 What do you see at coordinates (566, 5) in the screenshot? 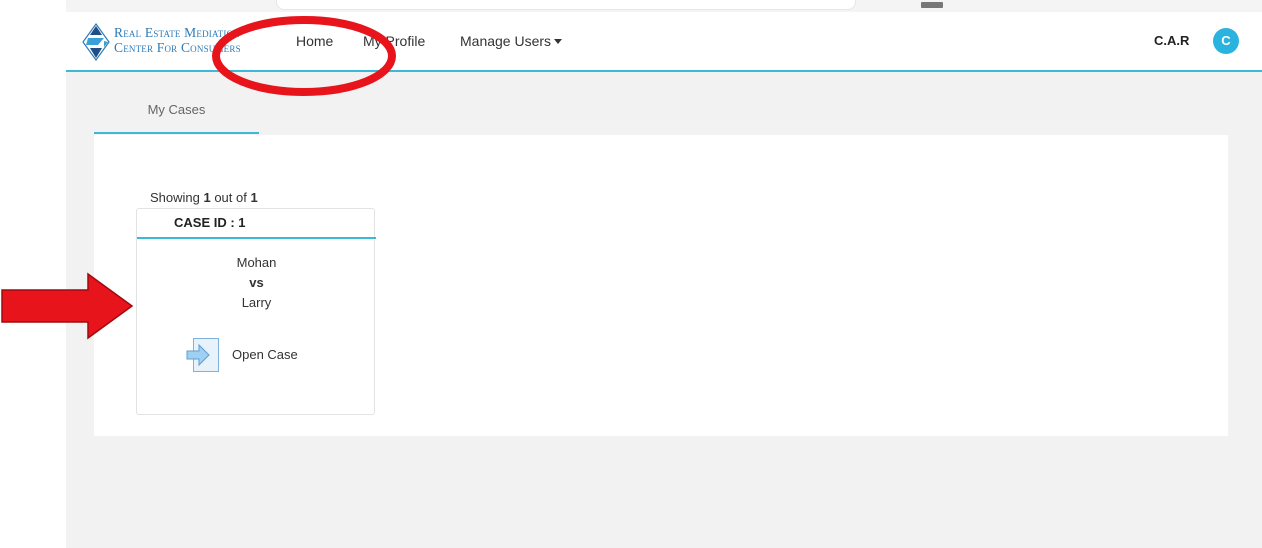
I see `browser-address-remnant` at bounding box center [566, 5].